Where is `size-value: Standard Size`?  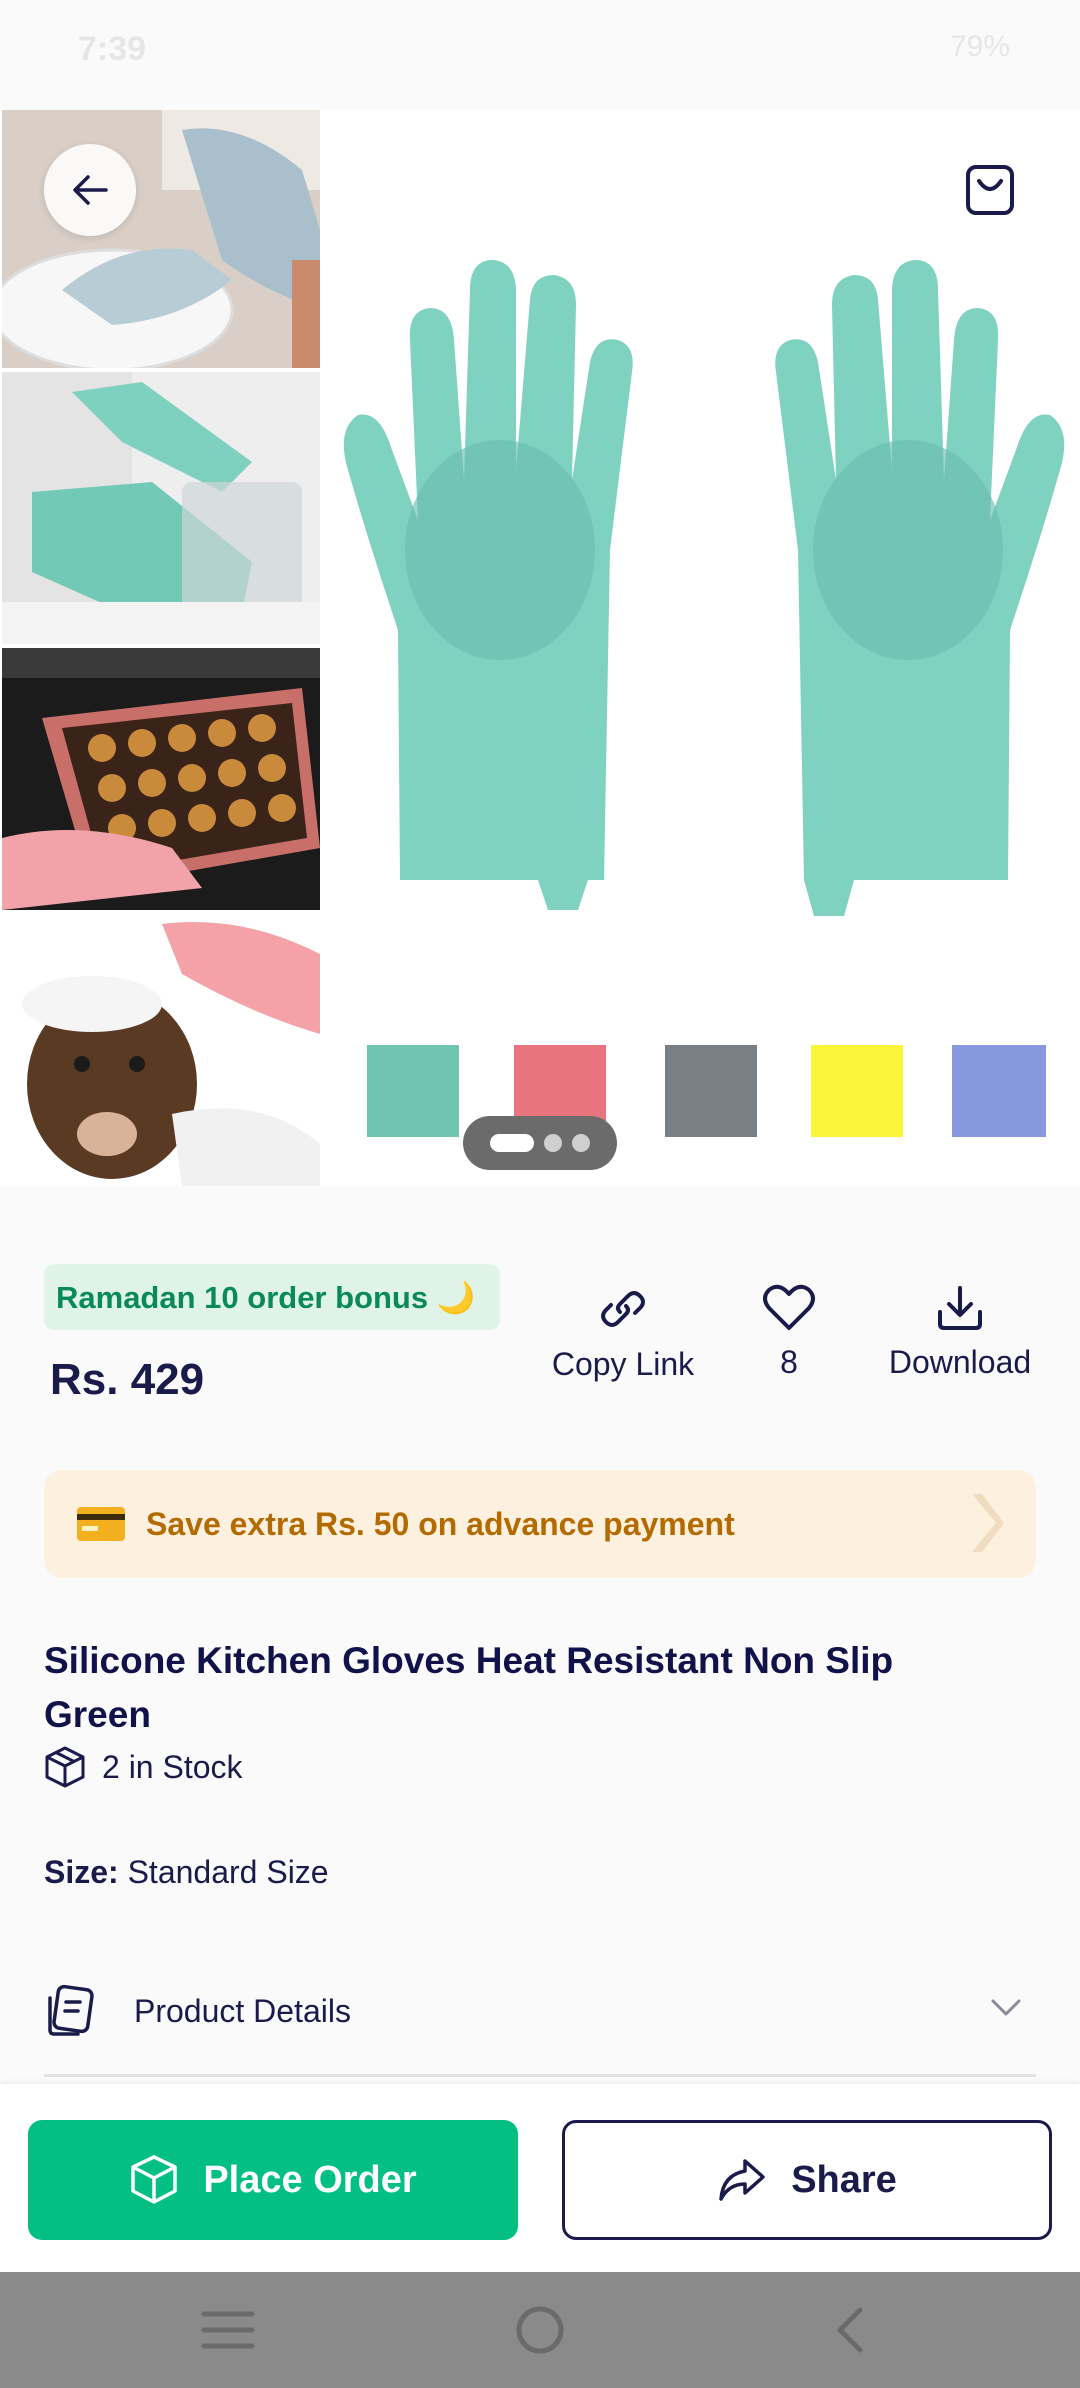 size-value: Standard Size is located at coordinates (228, 1872).